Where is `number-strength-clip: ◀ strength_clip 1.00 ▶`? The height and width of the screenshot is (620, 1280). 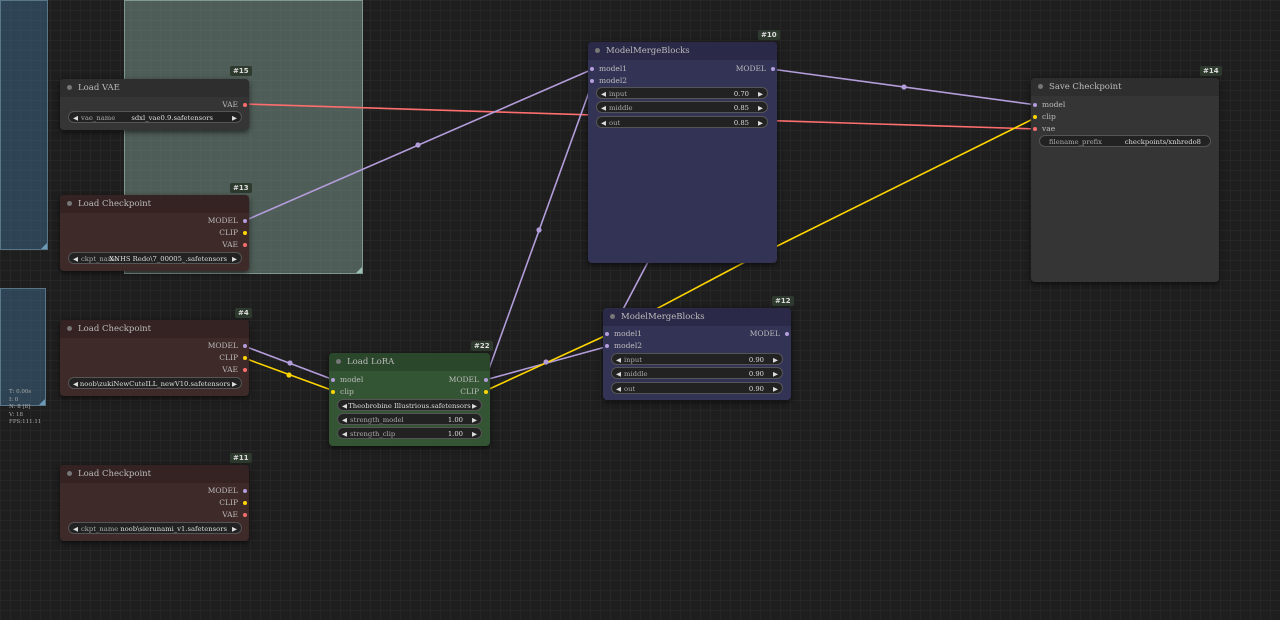
number-strength-clip: ◀ strength_clip 1.00 ▶ is located at coordinates (409, 433).